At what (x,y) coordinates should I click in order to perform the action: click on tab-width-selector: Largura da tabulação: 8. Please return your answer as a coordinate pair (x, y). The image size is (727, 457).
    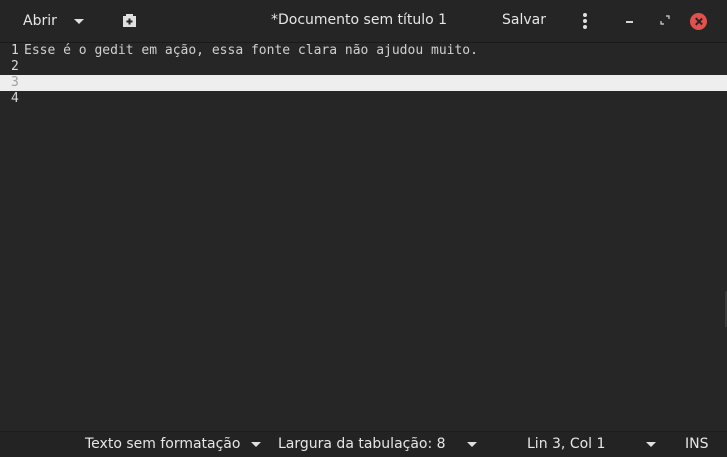
    Looking at the image, I should click on (362, 444).